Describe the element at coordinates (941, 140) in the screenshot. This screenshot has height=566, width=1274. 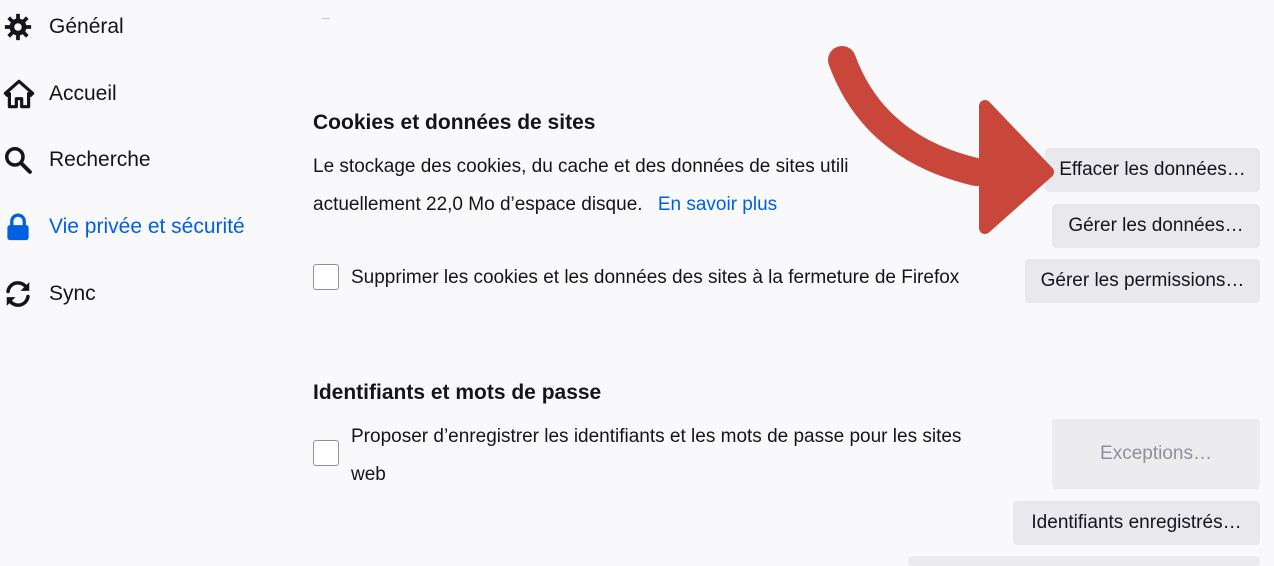
I see `annotation-arrow-icon` at that location.